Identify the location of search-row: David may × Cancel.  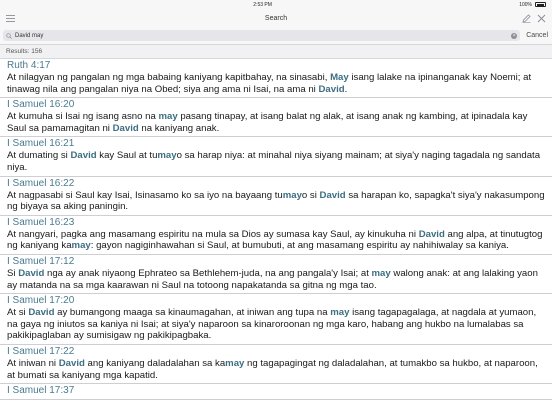
(276, 36).